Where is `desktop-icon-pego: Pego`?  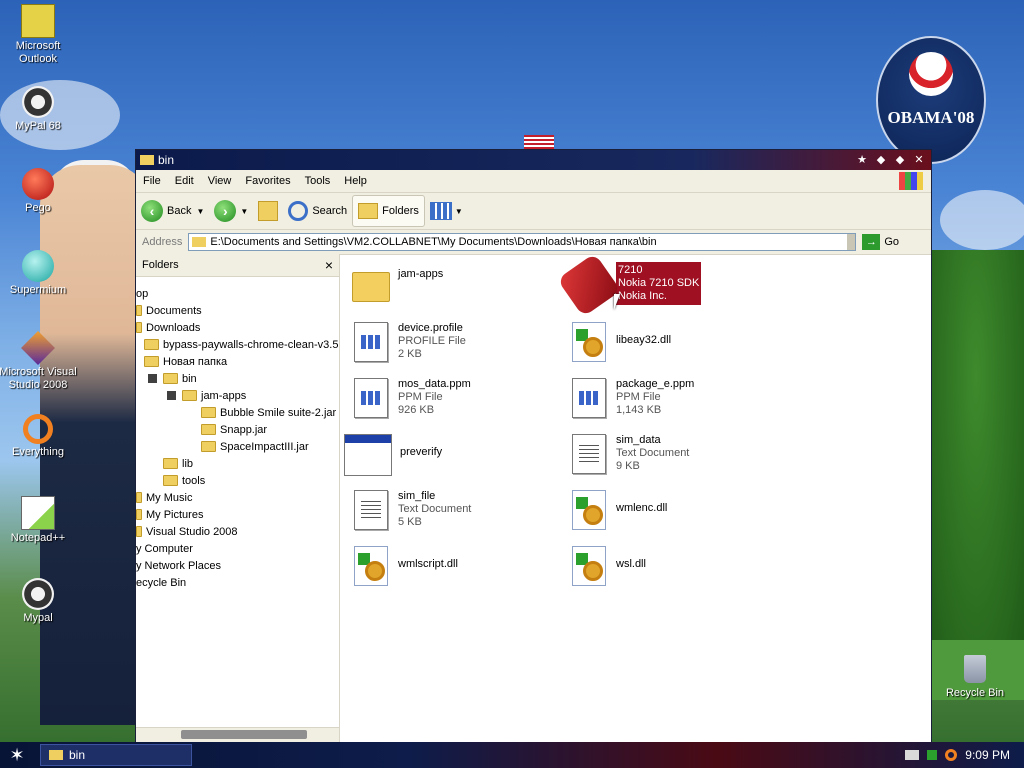
desktop-icon-pego: Pego is located at coordinates (39, 191).